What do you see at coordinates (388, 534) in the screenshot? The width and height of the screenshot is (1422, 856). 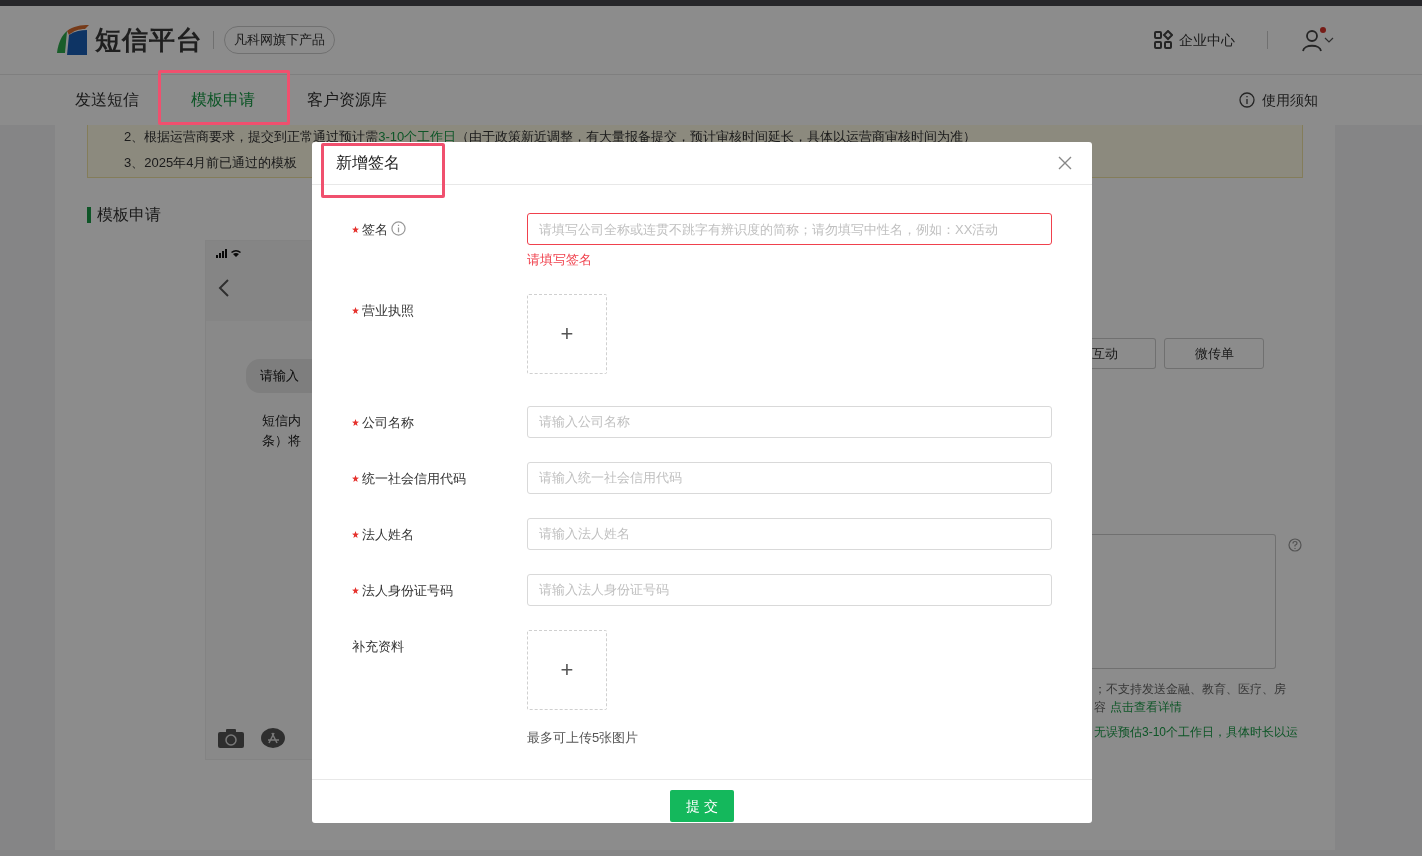 I see `field-label: 法人姓名` at bounding box center [388, 534].